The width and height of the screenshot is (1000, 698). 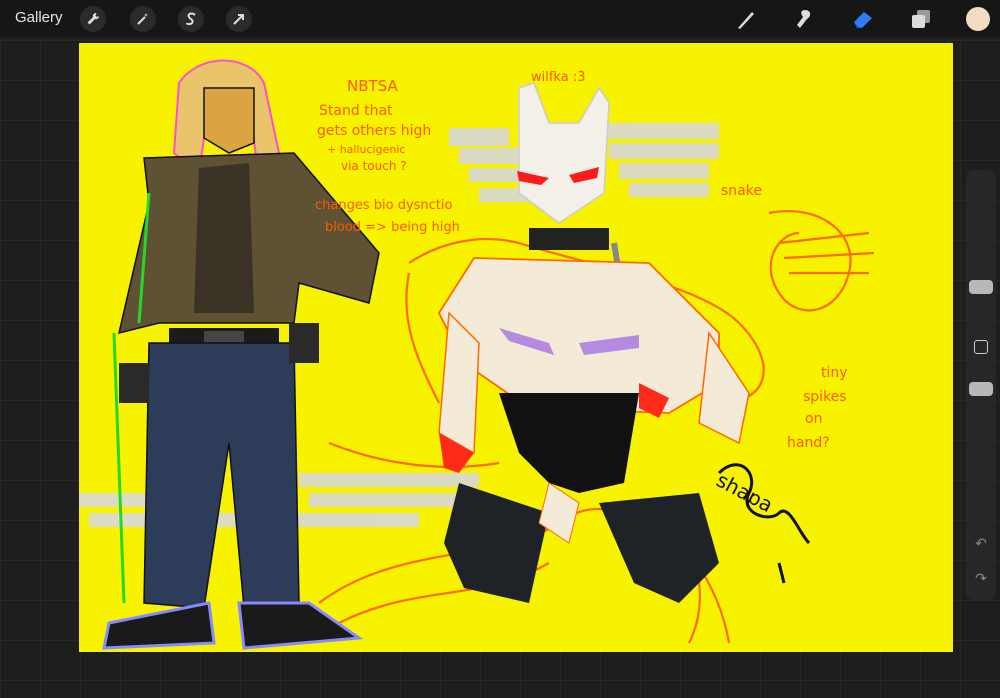 I want to click on gallery-button: Gallery, so click(x=39, y=17).